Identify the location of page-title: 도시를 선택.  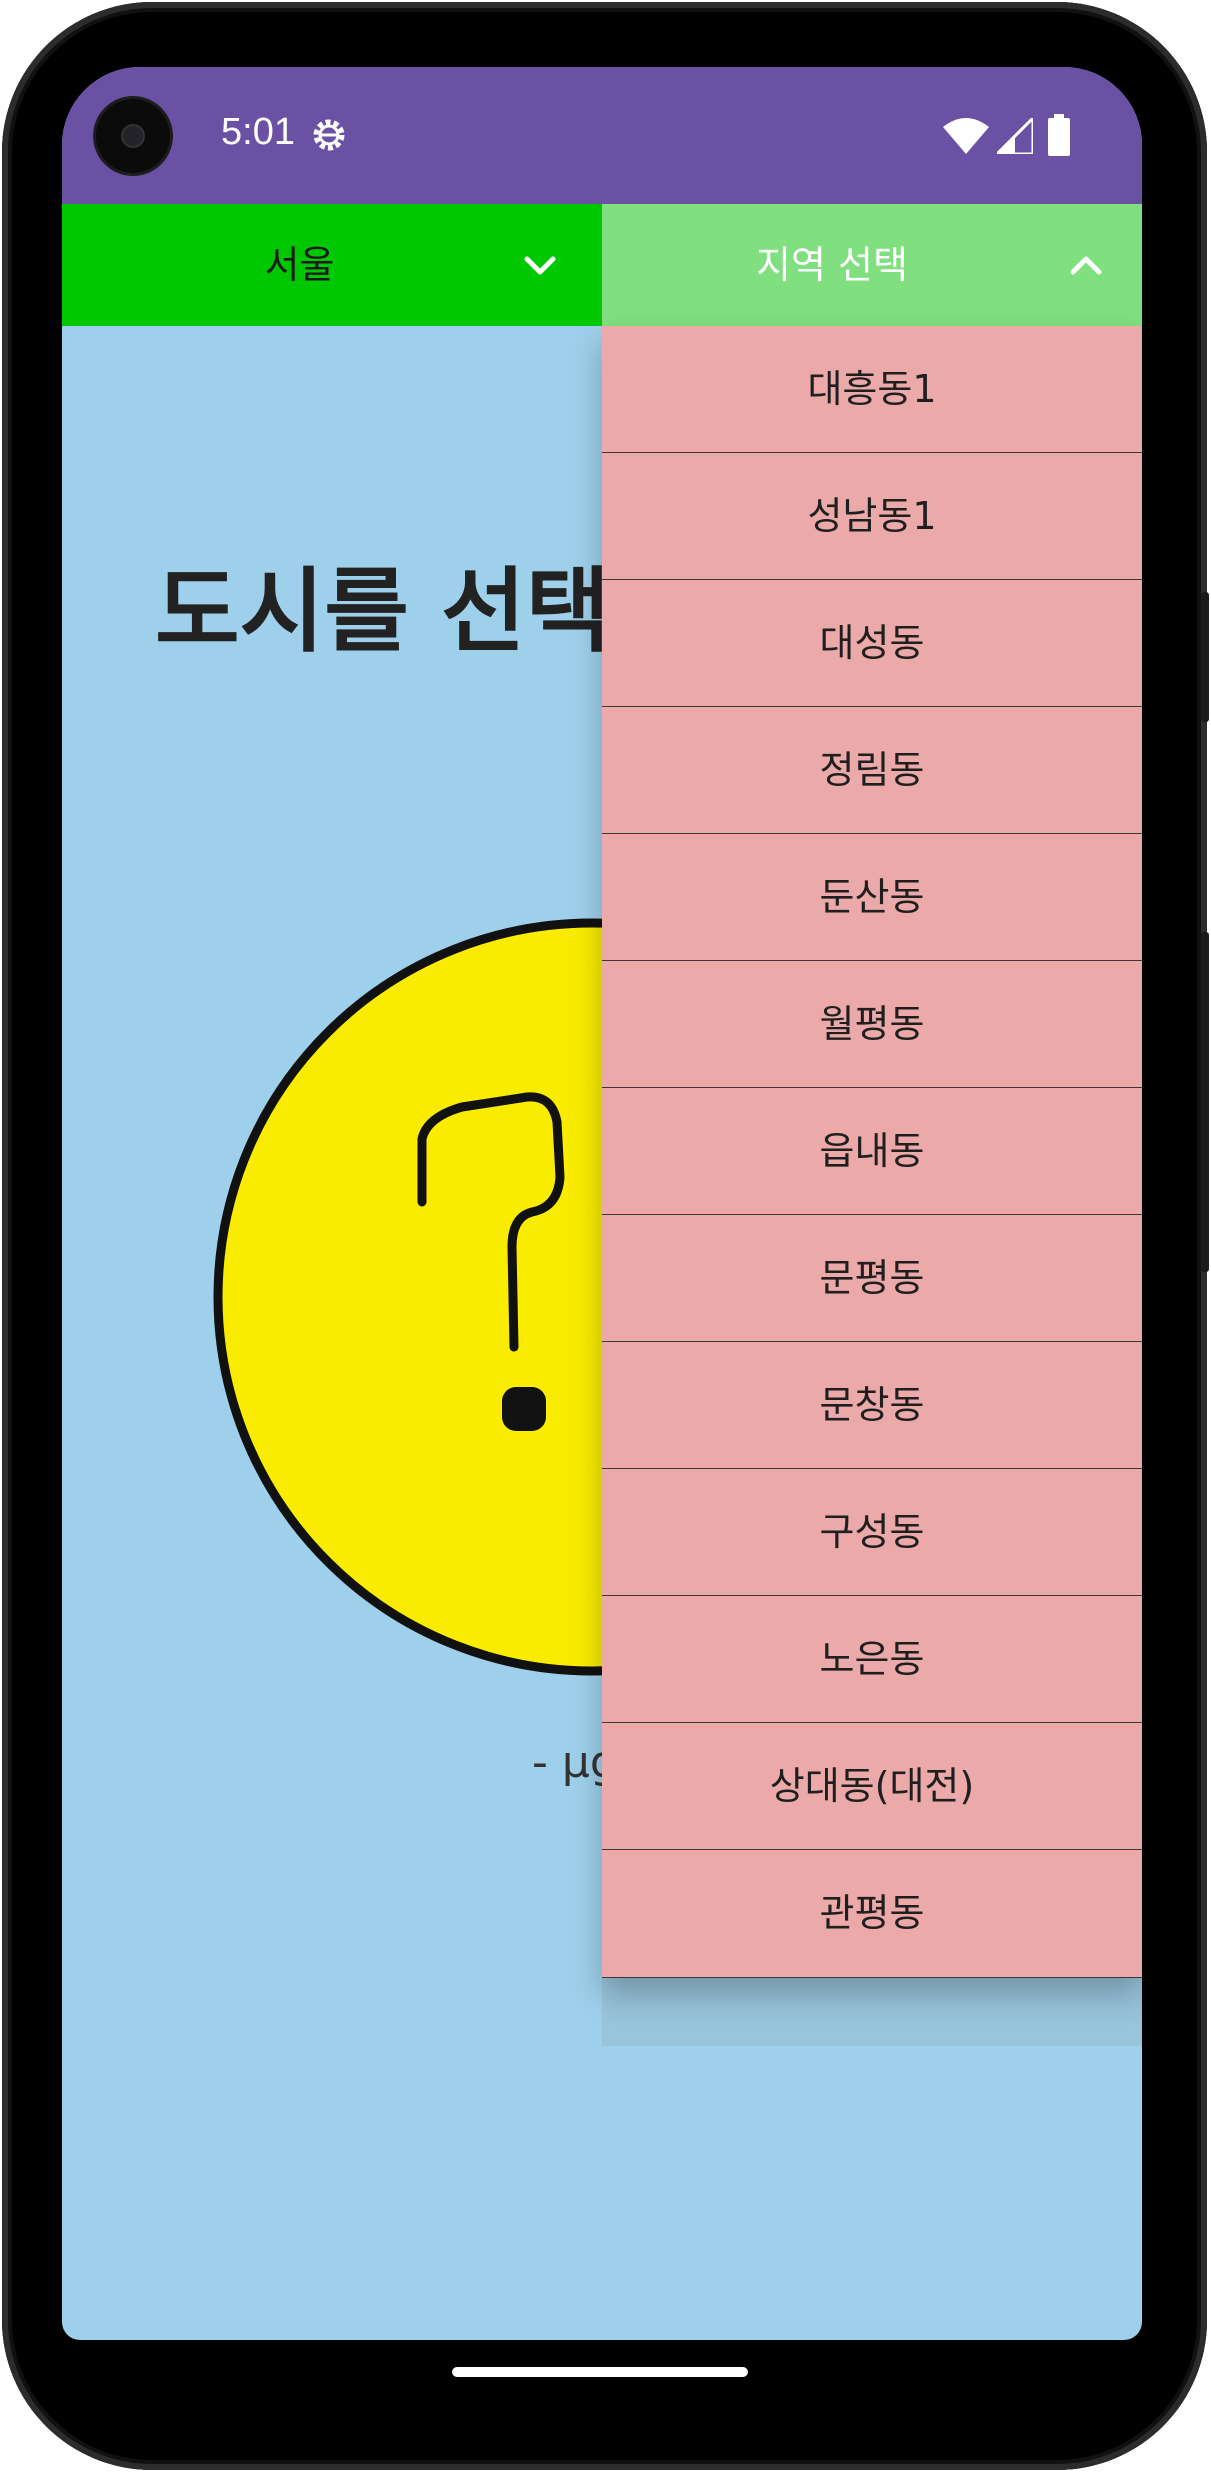
(383, 611).